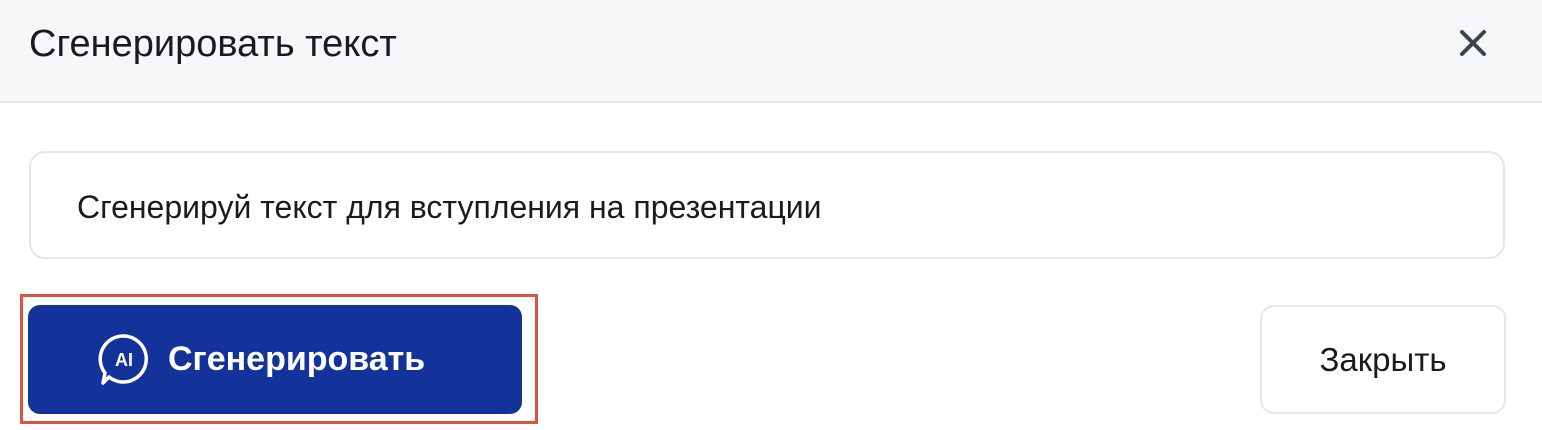 This screenshot has height=430, width=1542. What do you see at coordinates (1472, 44) in the screenshot?
I see `close-icon` at bounding box center [1472, 44].